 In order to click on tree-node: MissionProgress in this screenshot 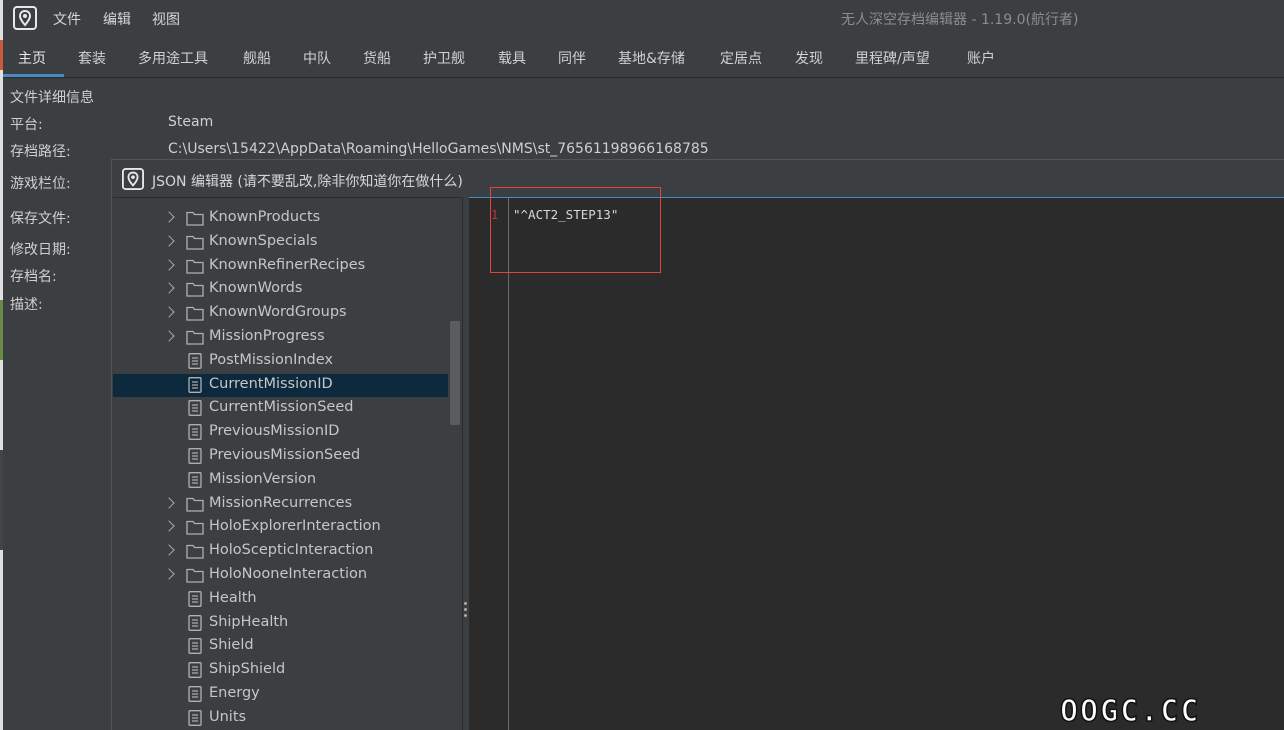, I will do `click(280, 337)`.